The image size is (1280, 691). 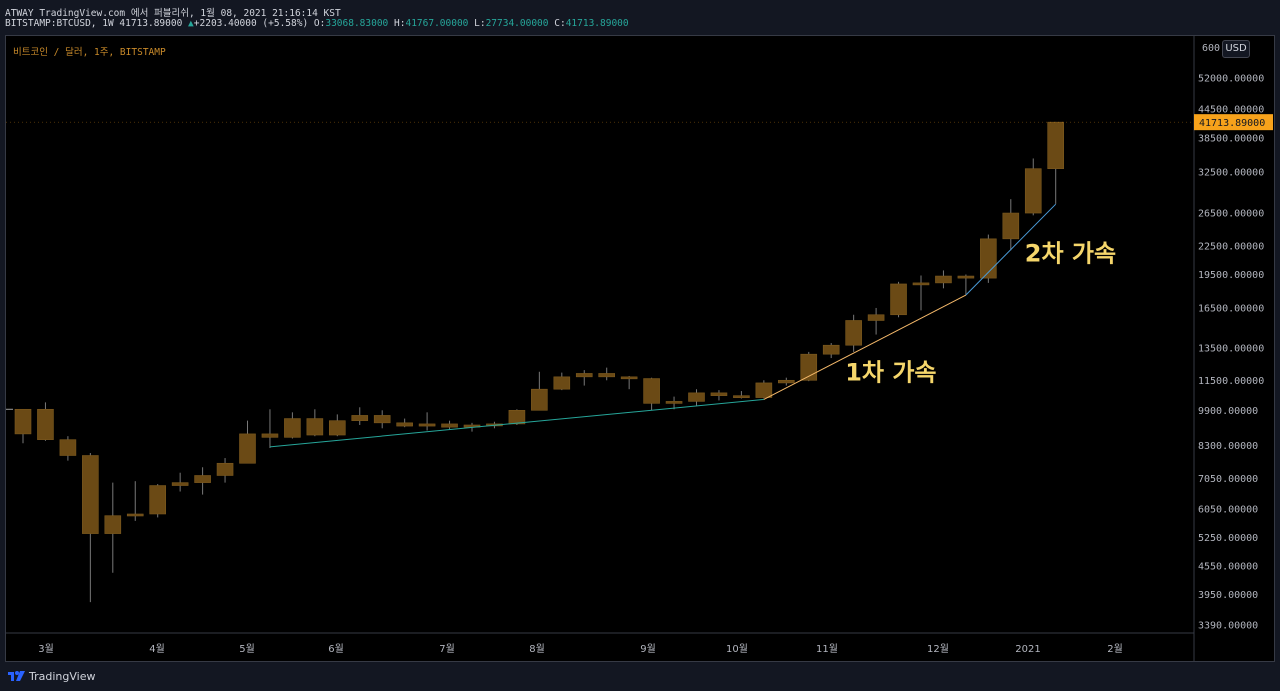 What do you see at coordinates (357, 23) in the screenshot?
I see `open-value: 33068.83000` at bounding box center [357, 23].